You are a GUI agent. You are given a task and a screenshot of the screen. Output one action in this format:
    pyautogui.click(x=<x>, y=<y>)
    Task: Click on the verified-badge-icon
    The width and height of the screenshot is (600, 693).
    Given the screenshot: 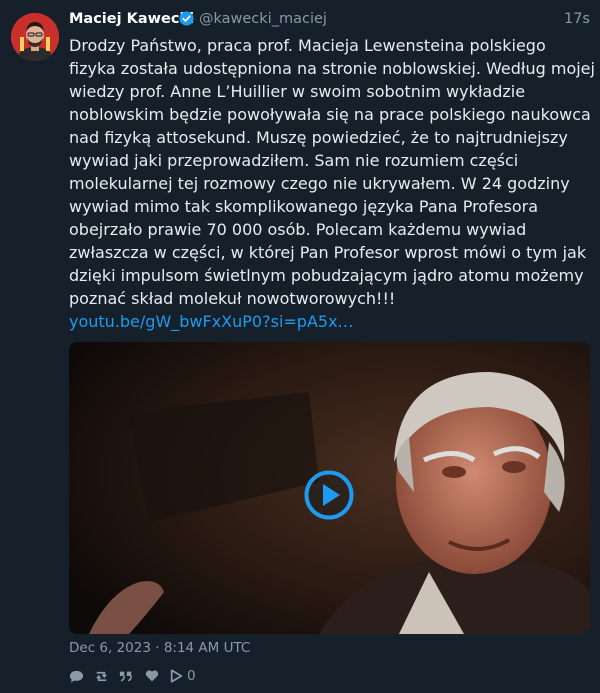 What is the action you would take?
    pyautogui.click(x=186, y=18)
    